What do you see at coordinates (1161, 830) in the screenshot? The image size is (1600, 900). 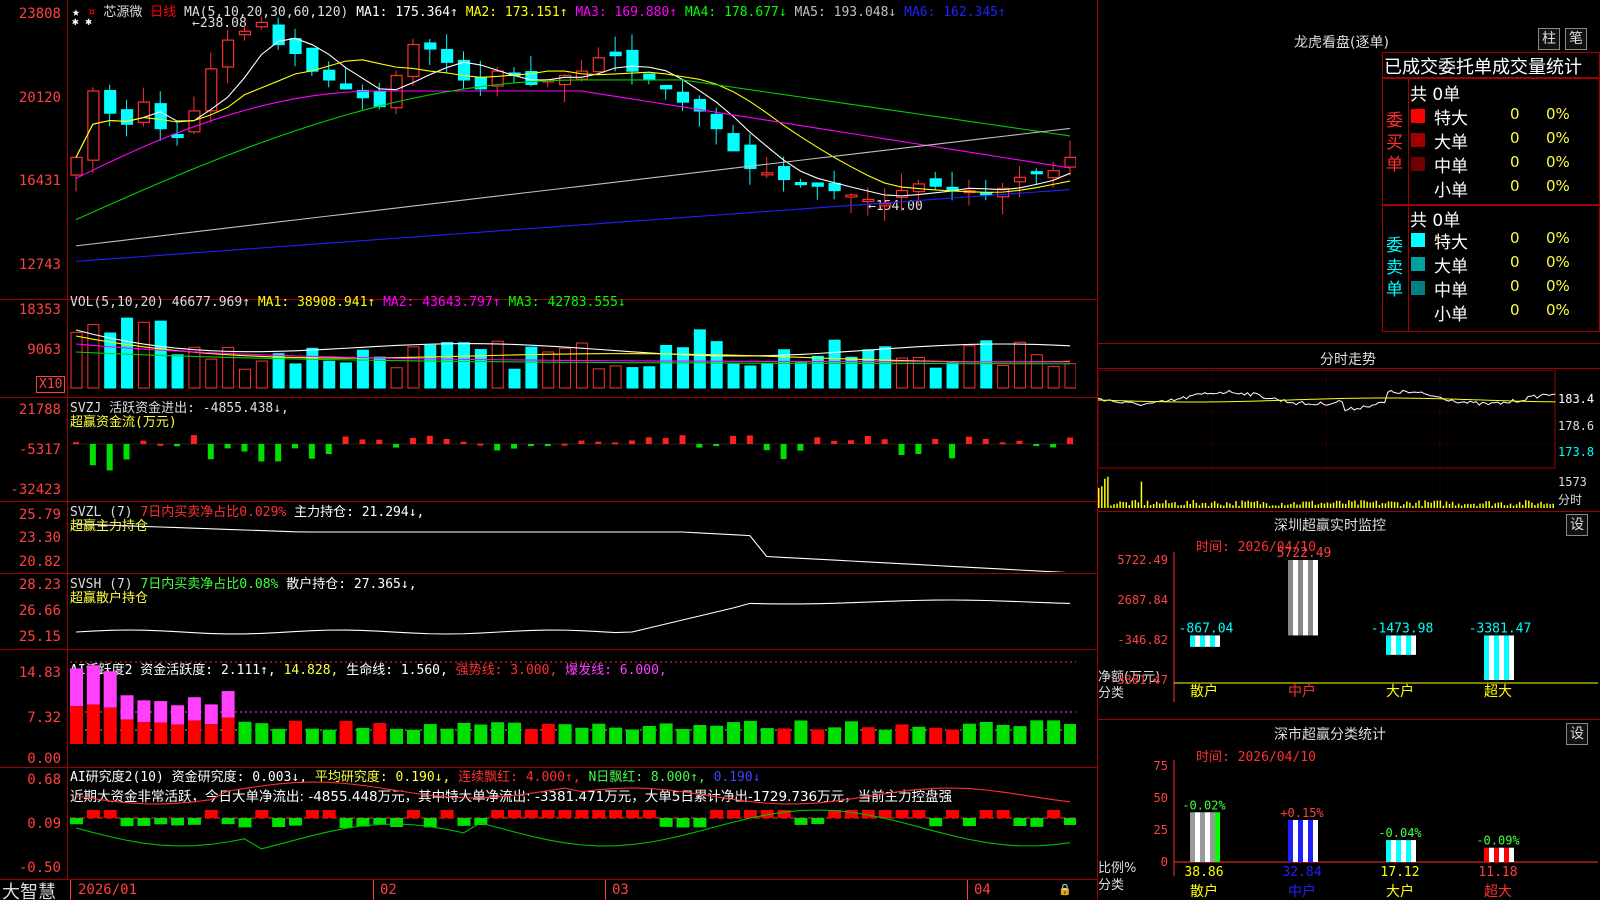 I see `classify-tick: 25` at bounding box center [1161, 830].